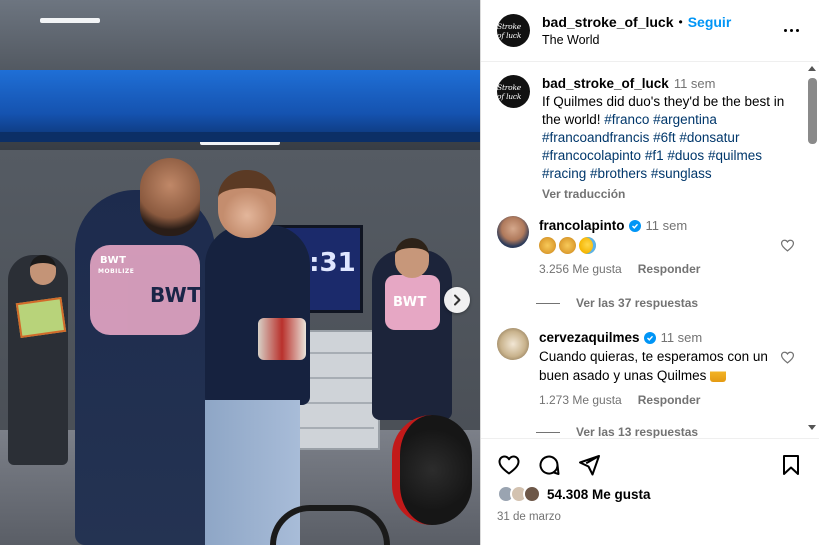  I want to click on photo-person-left, so click(38, 360).